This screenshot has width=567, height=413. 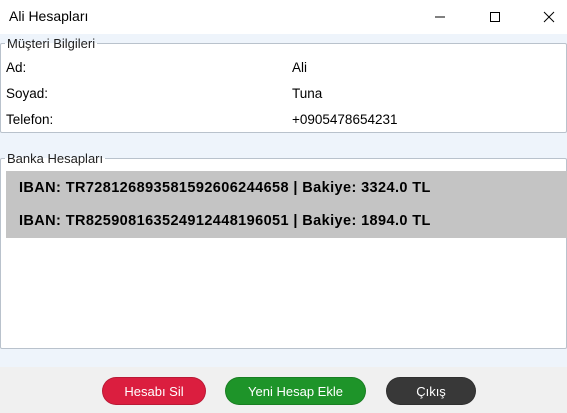 What do you see at coordinates (27, 93) in the screenshot?
I see `last-name-label: Soyad:` at bounding box center [27, 93].